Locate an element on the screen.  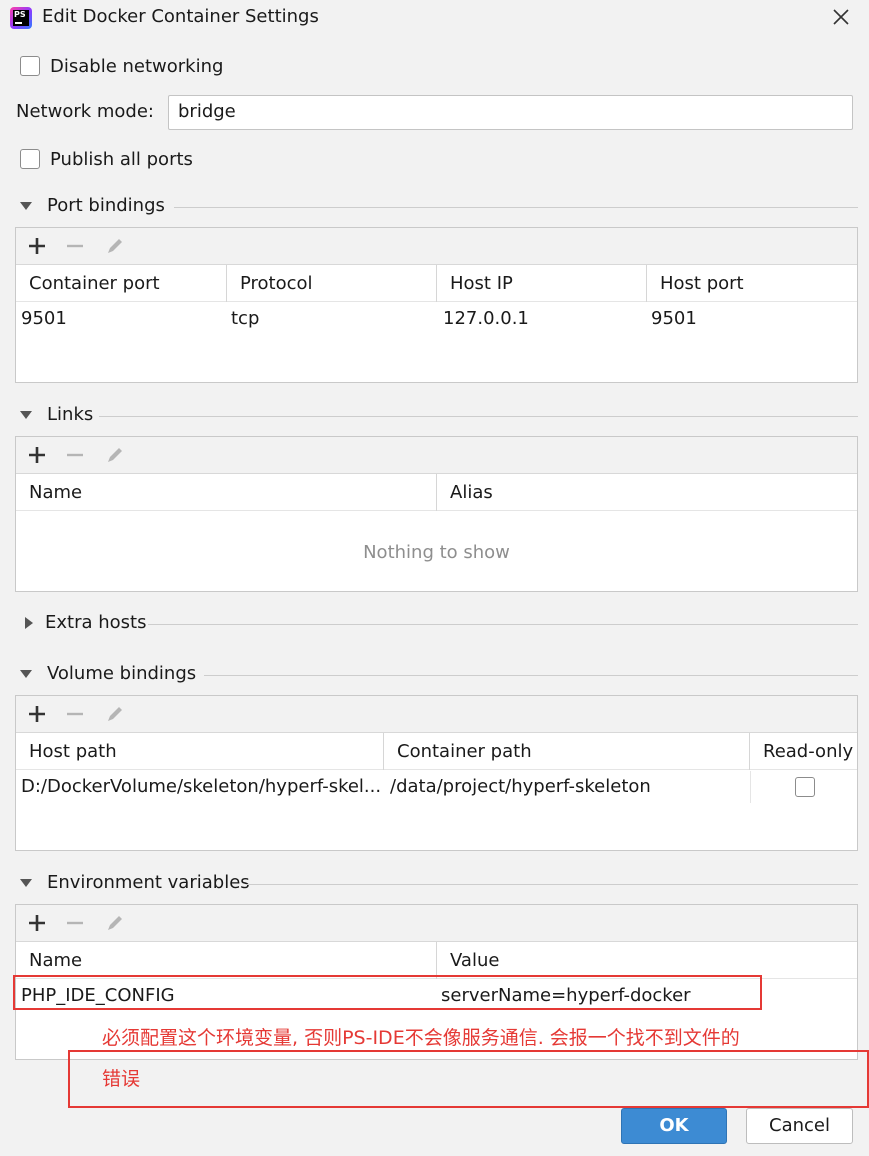
extra-hosts-title: Extra hosts is located at coordinates (95, 622).